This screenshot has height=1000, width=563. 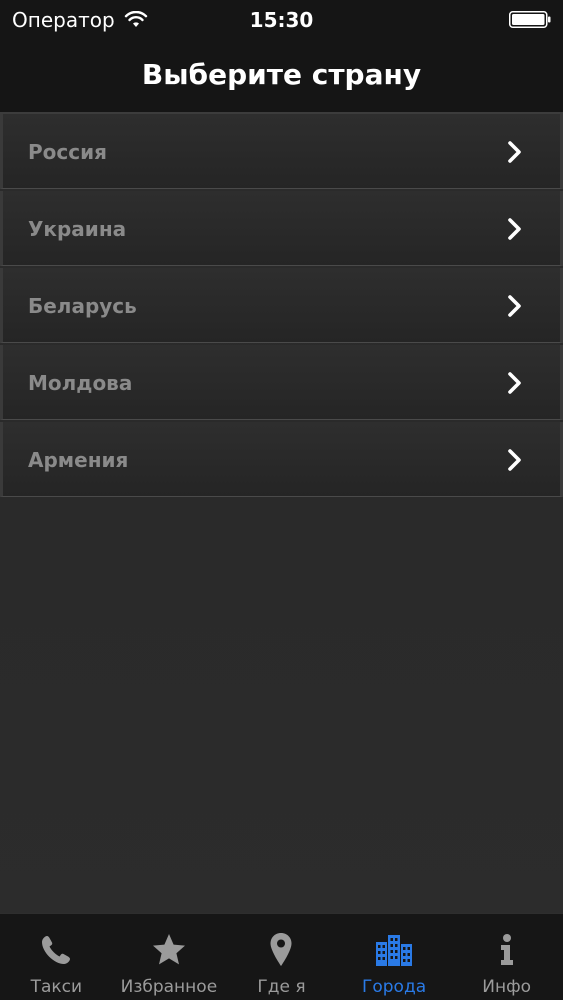 I want to click on tab-bar: Такси Избранное Где я Города Инфо, so click(x=281, y=956).